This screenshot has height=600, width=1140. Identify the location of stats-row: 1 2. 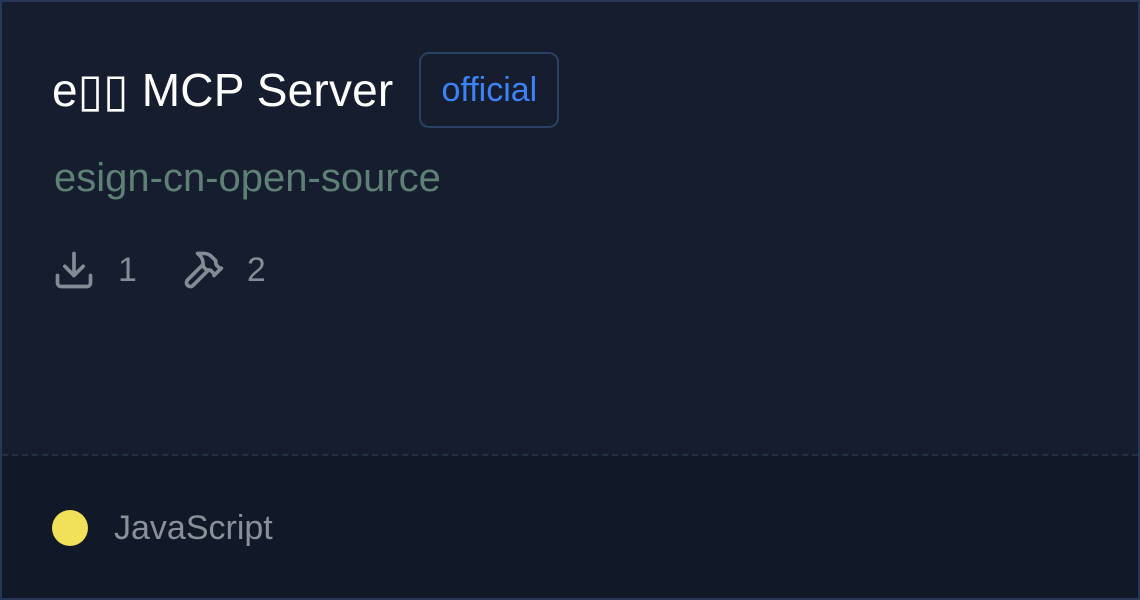
(181, 270).